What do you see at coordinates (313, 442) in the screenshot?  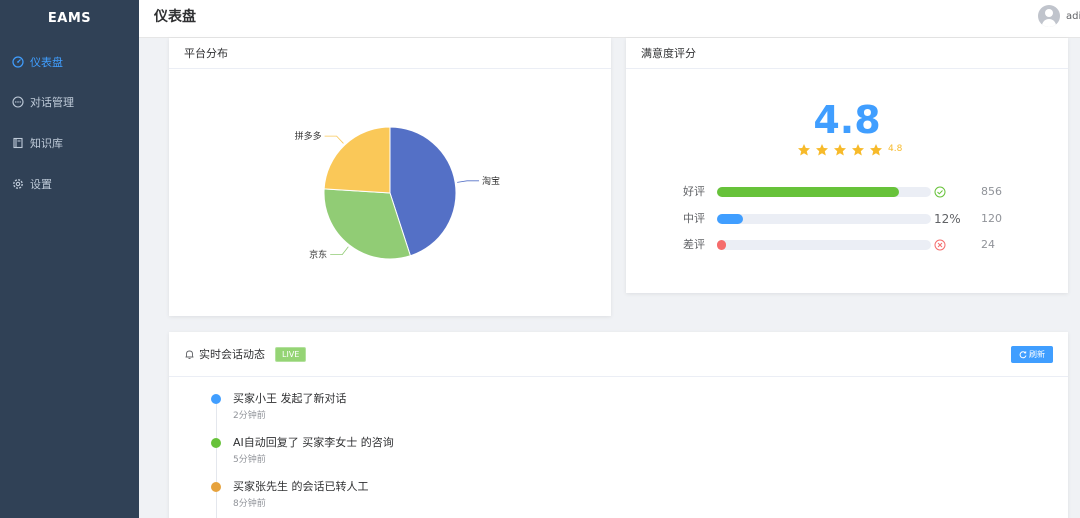 I see `timeline-text: AI自动回复了 买家李女士 的咨询` at bounding box center [313, 442].